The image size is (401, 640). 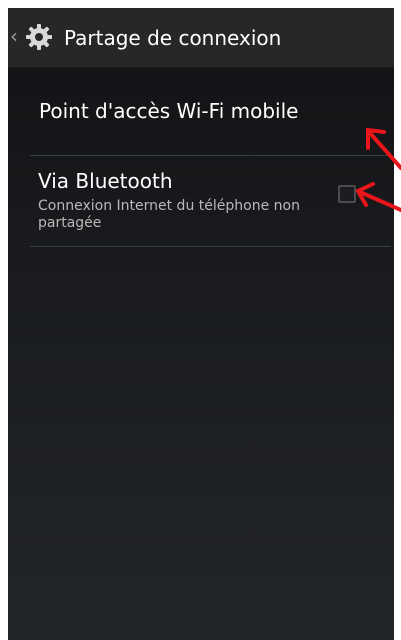 I want to click on settings-gear-icon, so click(x=39, y=37).